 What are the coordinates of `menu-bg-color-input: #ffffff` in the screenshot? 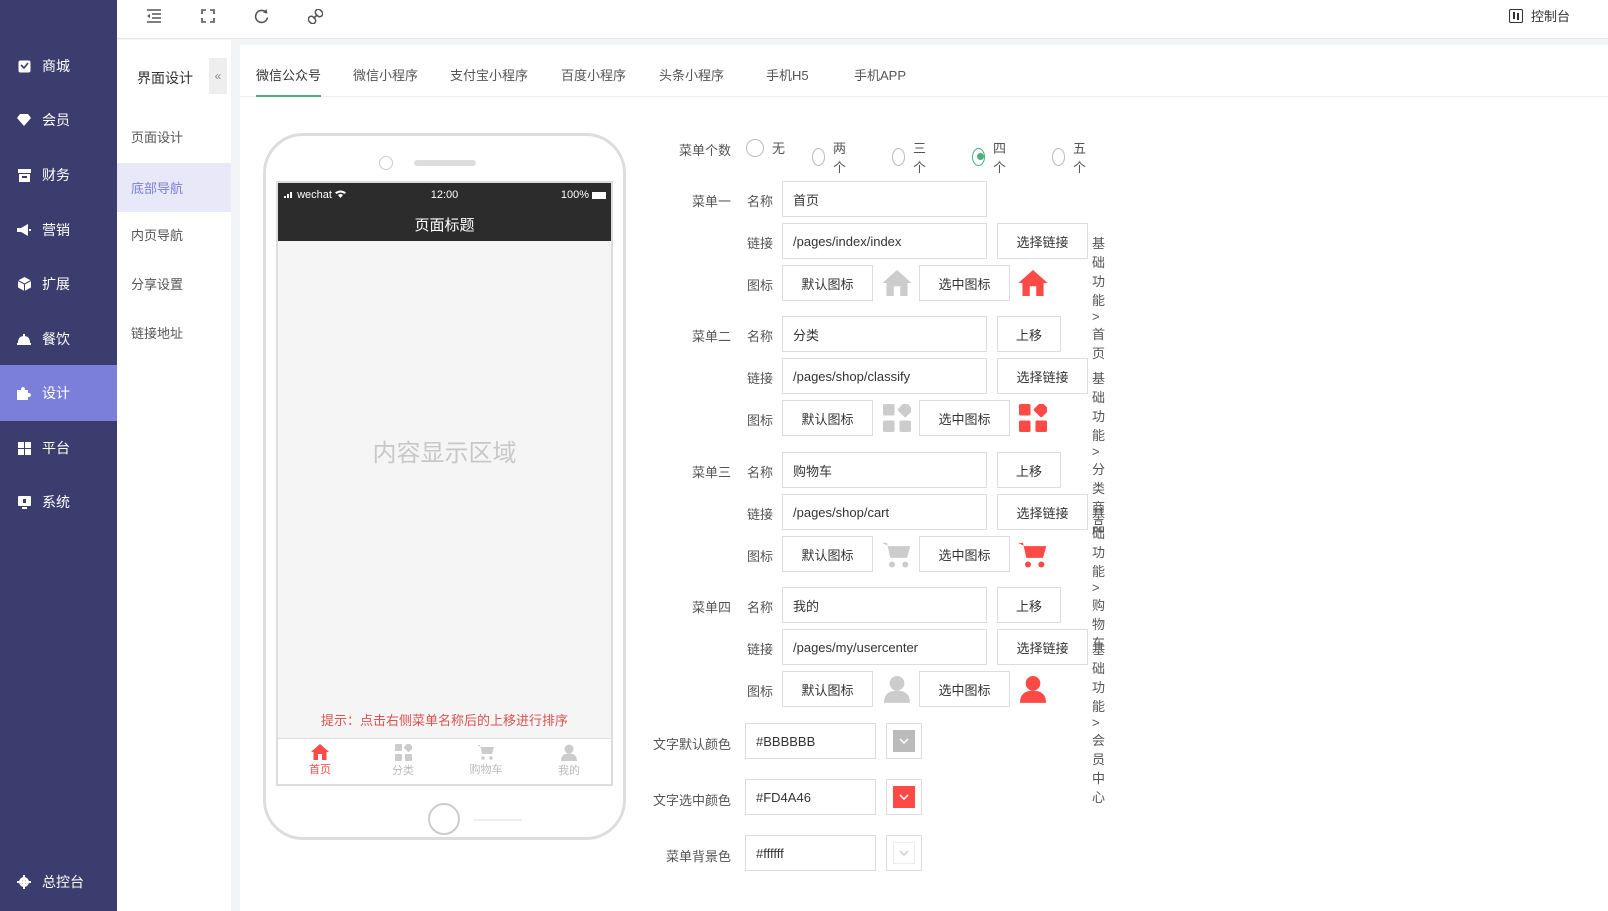 It's located at (810, 853).